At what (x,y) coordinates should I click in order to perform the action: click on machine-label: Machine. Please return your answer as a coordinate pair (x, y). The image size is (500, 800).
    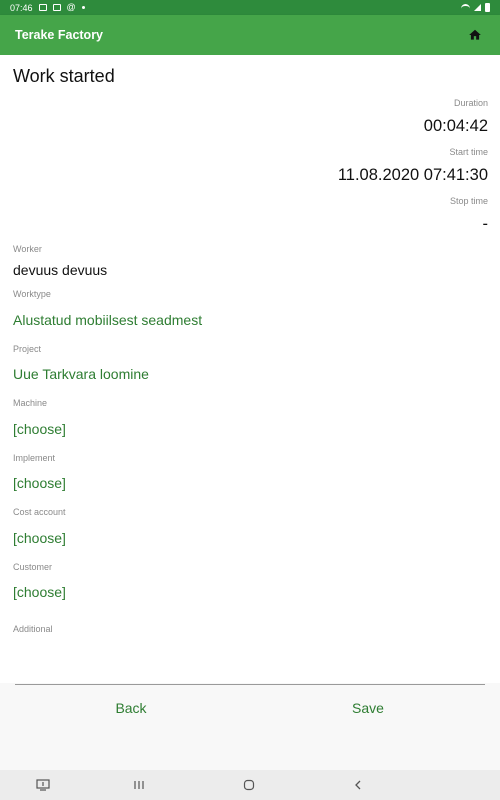
    Looking at the image, I should click on (30, 403).